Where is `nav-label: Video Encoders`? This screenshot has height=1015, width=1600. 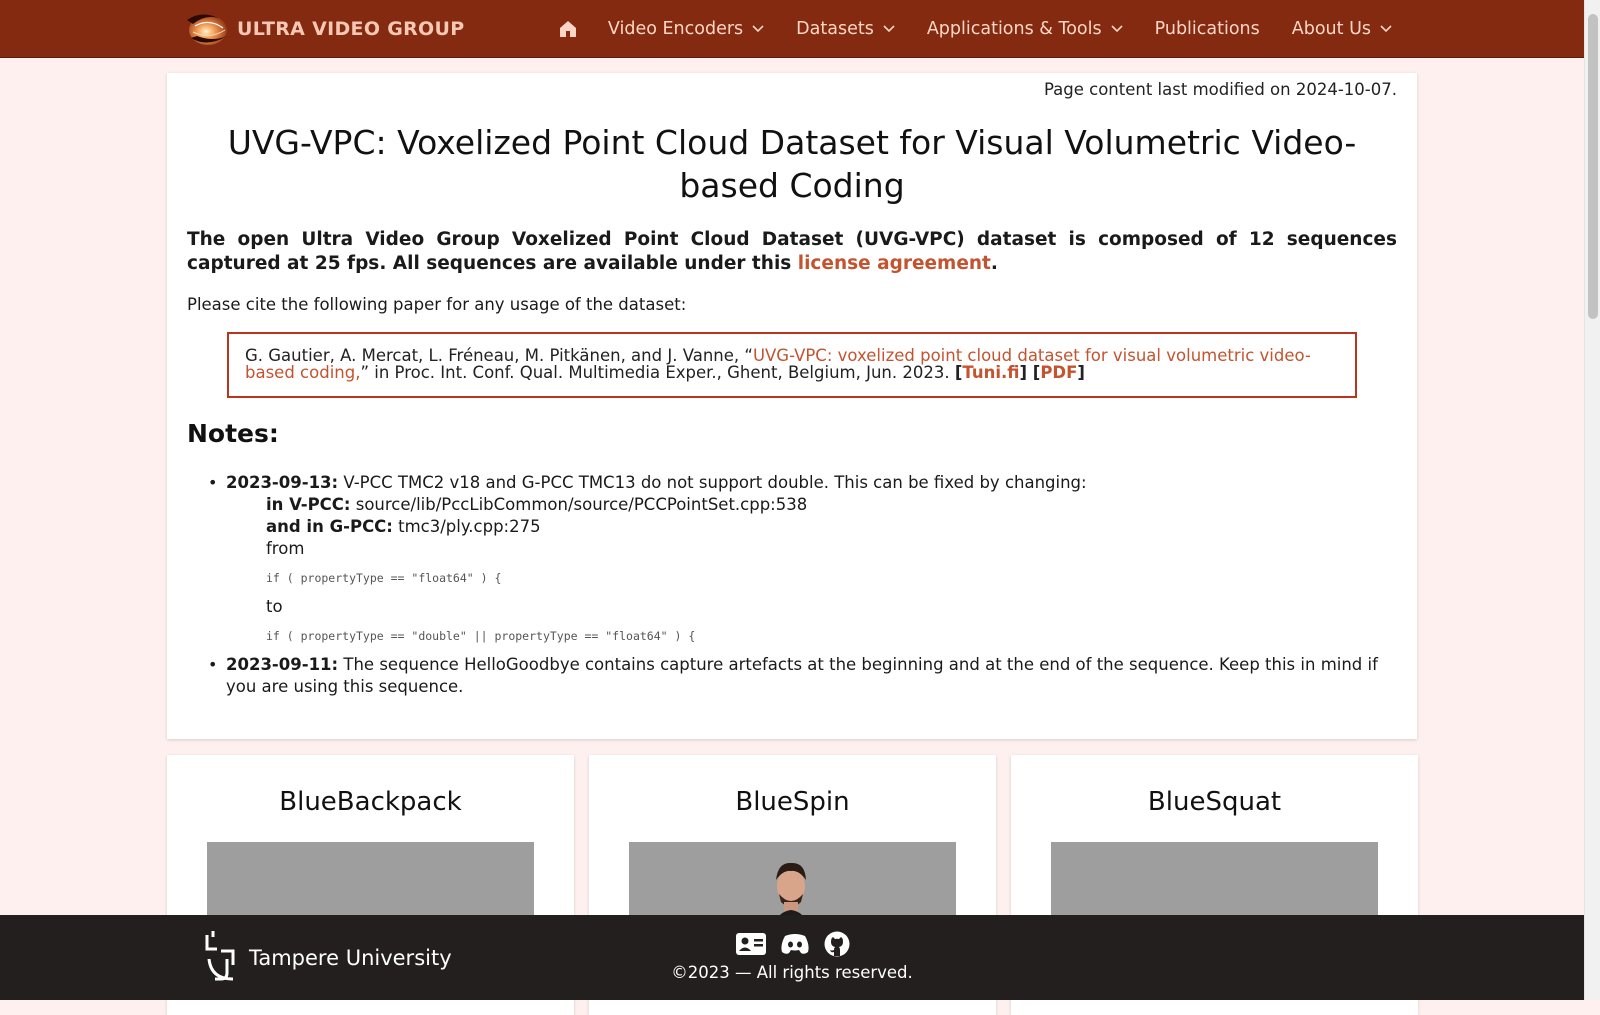
nav-label: Video Encoders is located at coordinates (675, 29).